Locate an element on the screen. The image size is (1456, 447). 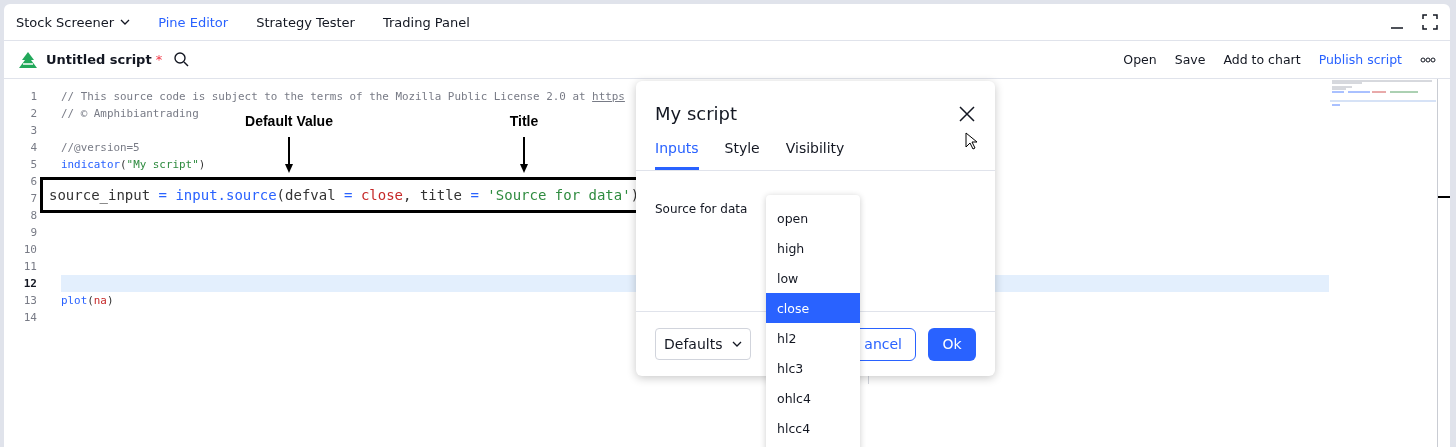
scroll-marker is located at coordinates (1444, 197).